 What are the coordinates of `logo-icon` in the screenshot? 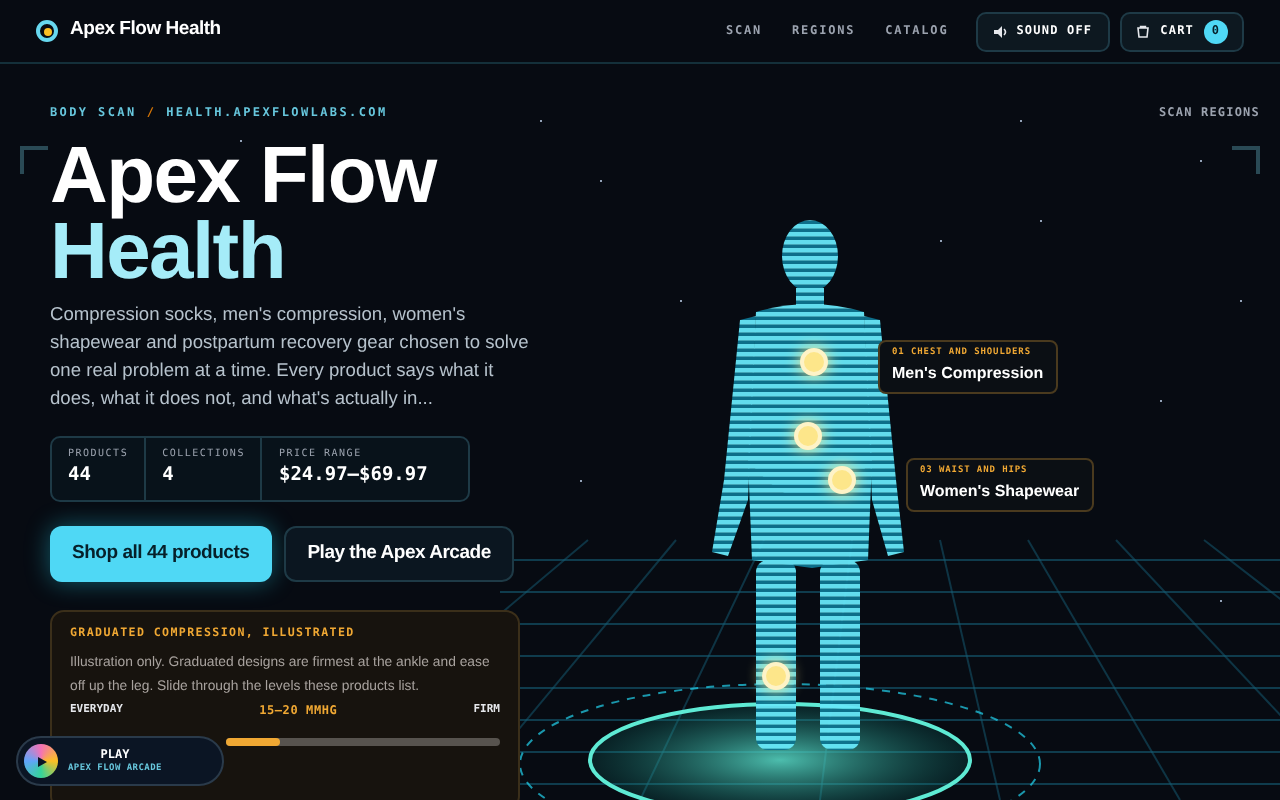 It's located at (47, 31).